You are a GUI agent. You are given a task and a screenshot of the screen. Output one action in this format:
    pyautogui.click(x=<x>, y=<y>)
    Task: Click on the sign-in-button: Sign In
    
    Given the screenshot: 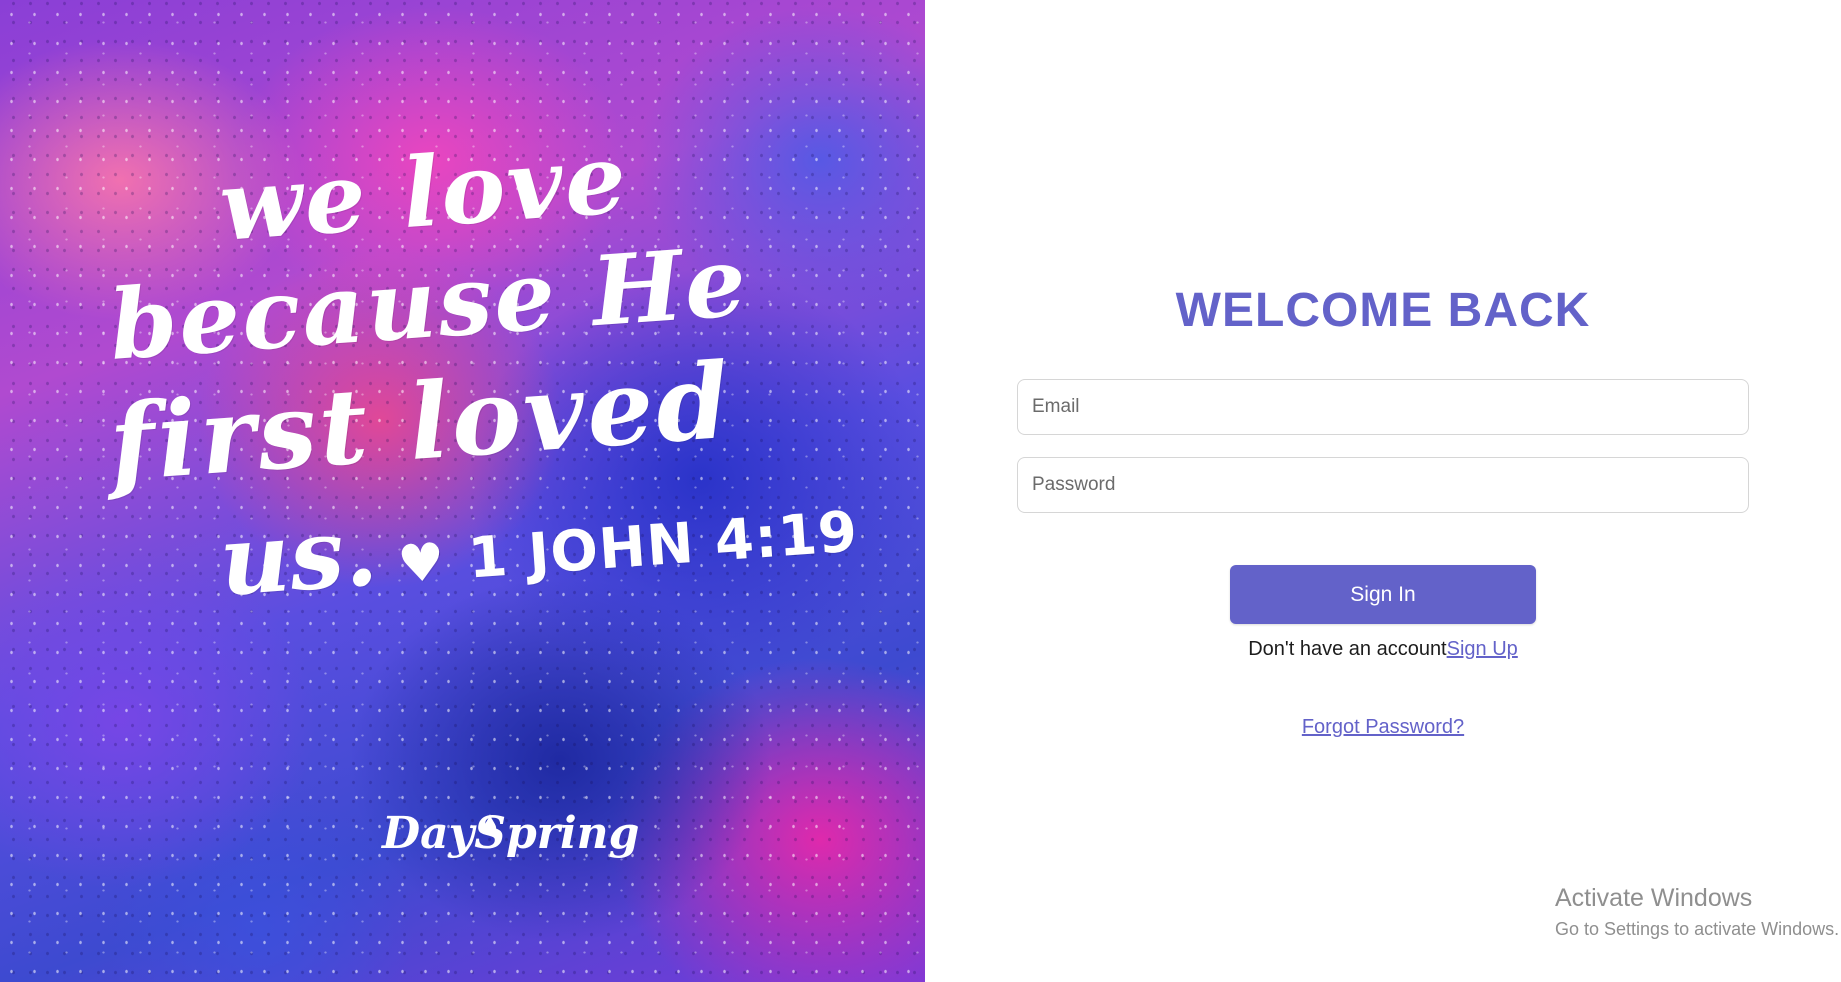 What is the action you would take?
    pyautogui.click(x=1383, y=594)
    